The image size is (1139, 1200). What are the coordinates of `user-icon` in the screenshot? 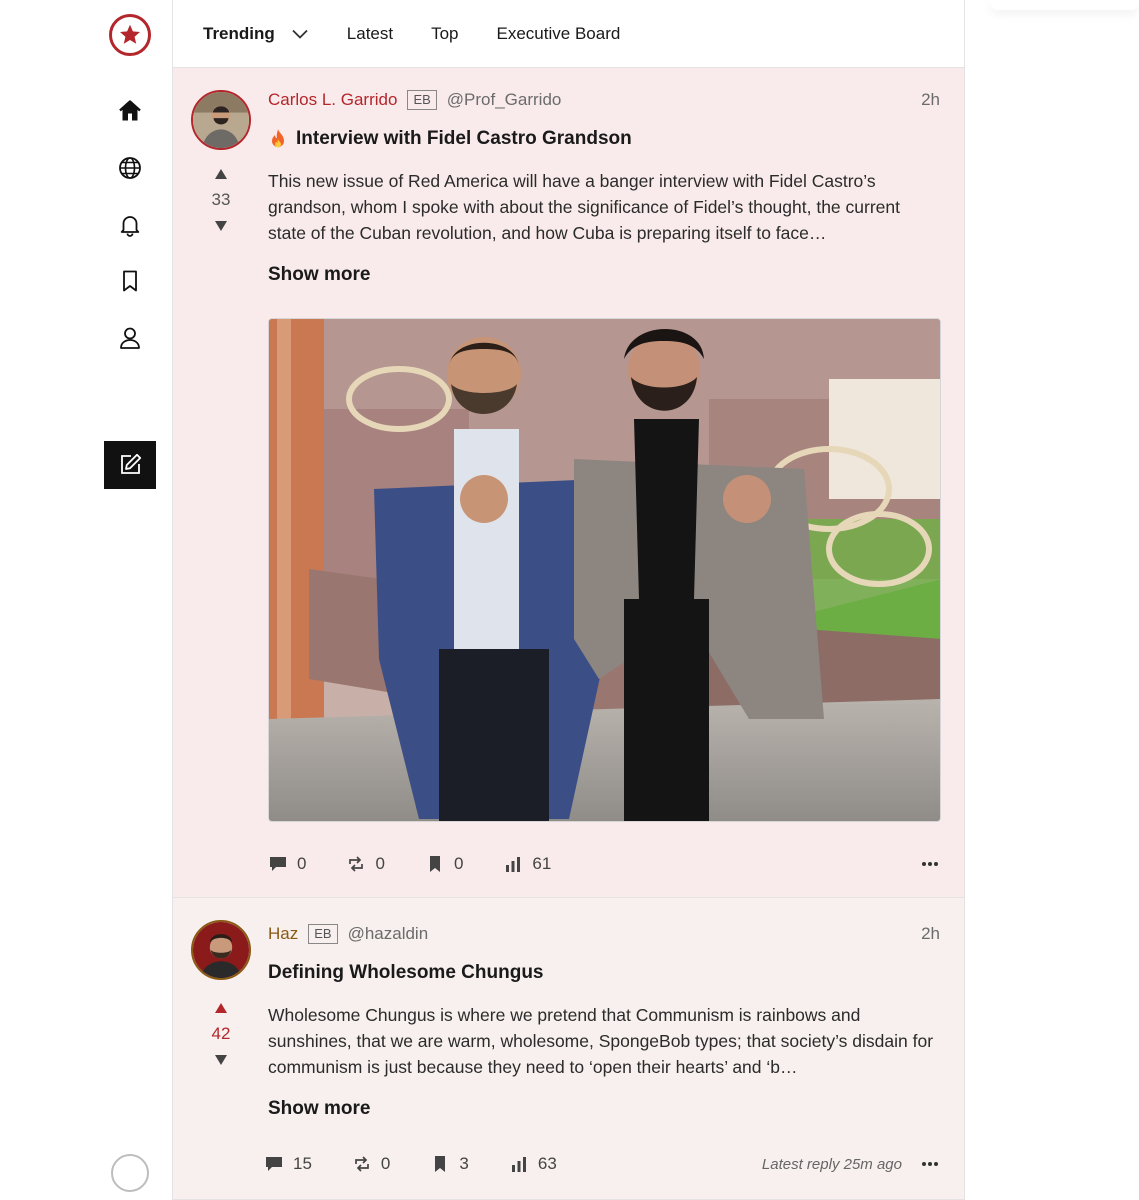 It's located at (130, 338).